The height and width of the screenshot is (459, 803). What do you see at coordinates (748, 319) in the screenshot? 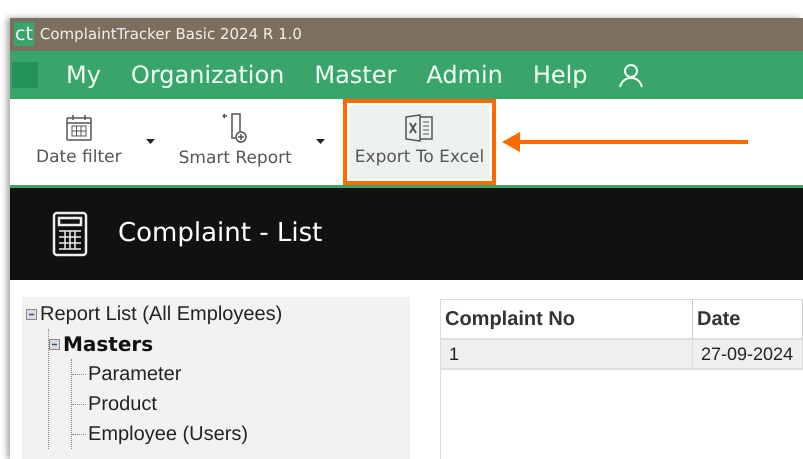
I see `column-header: Date` at bounding box center [748, 319].